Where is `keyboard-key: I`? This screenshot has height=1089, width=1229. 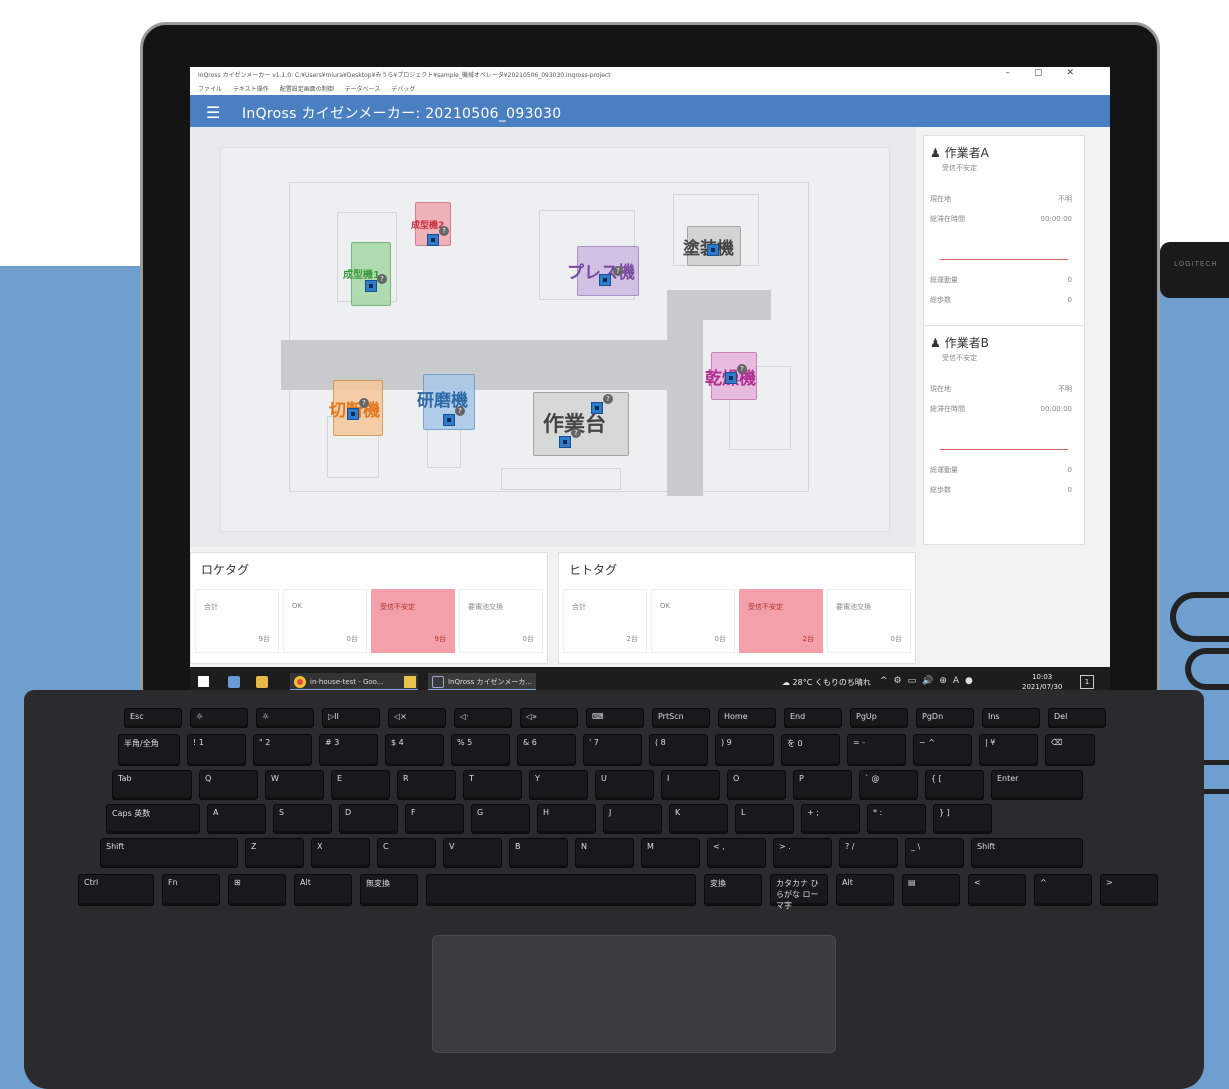
keyboard-key: I is located at coordinates (690, 785).